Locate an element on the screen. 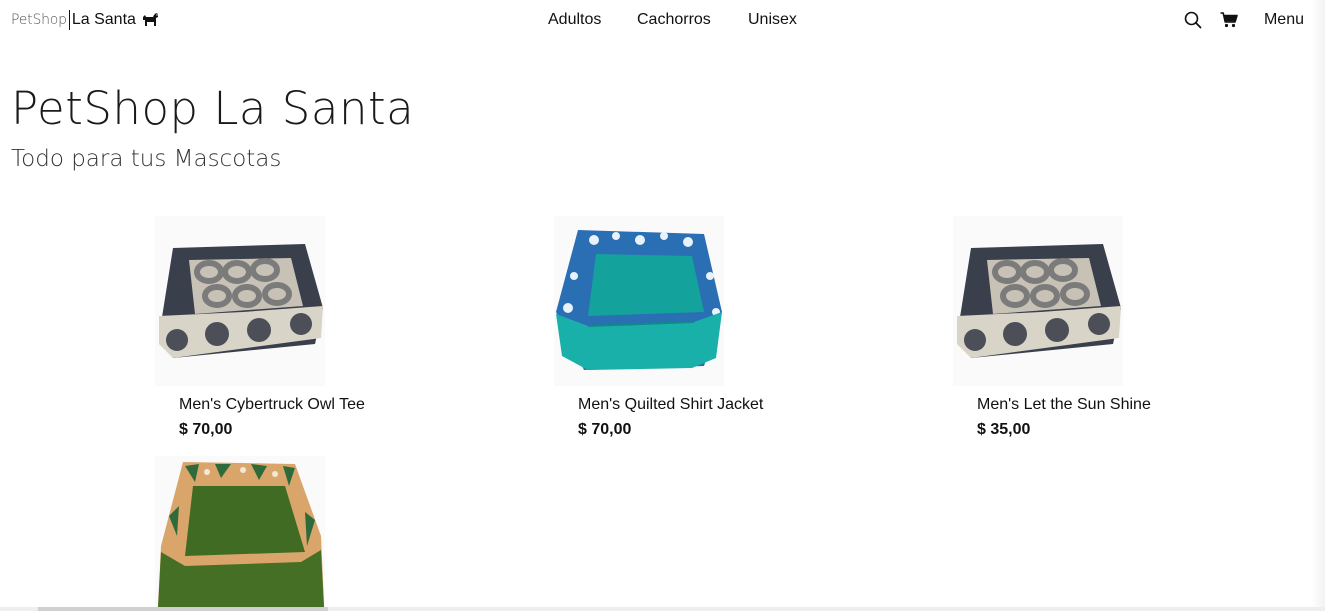  product-price: $ 35,00 is located at coordinates (1004, 429).